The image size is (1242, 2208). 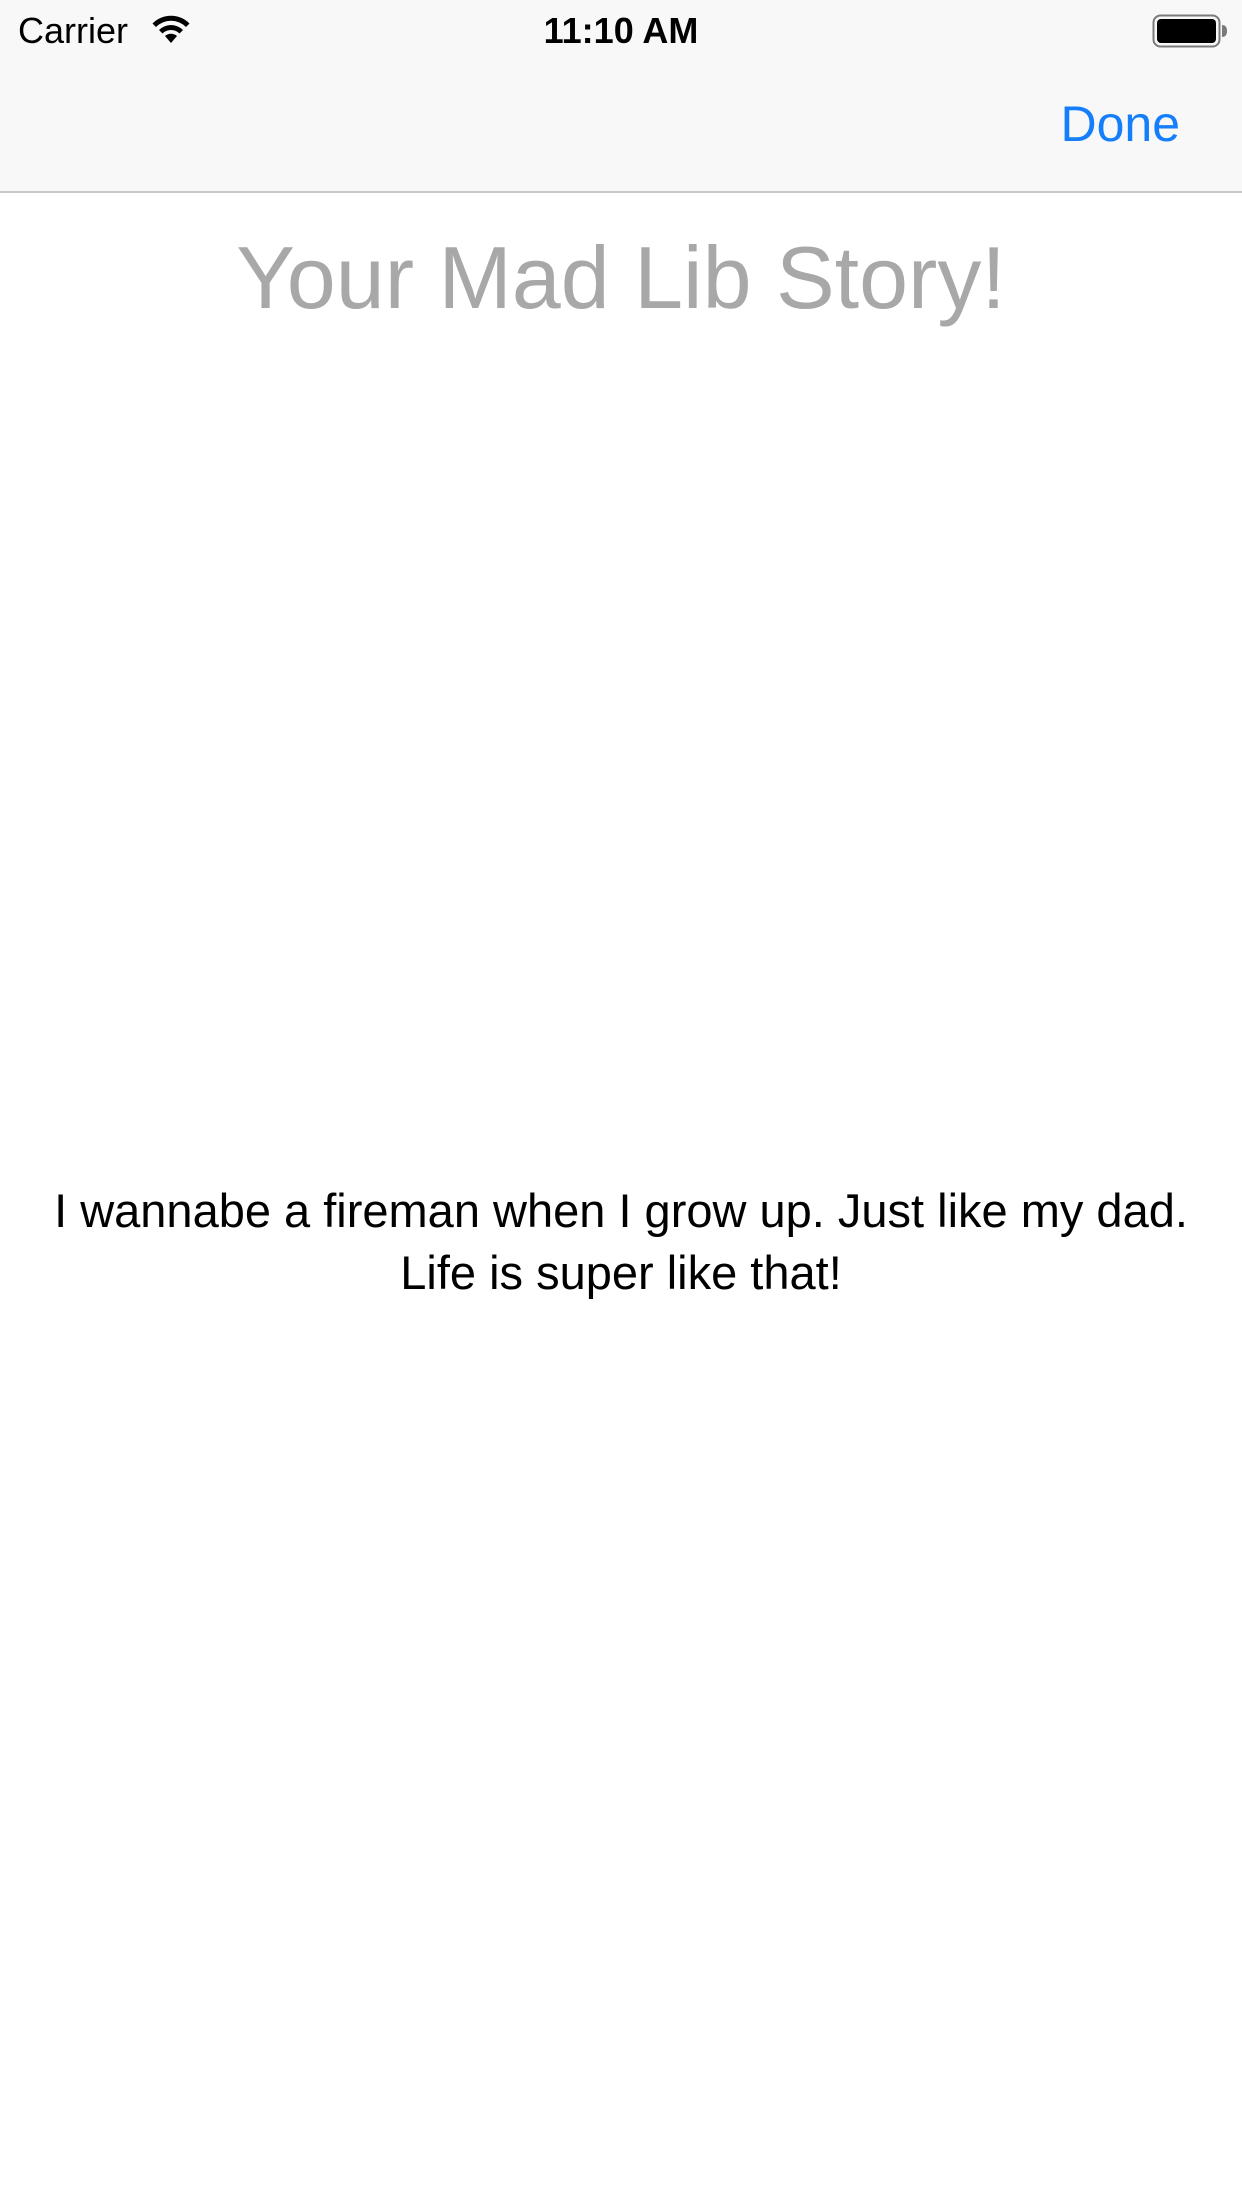 I want to click on status-bar: Carrier 11:10 AM, so click(x=621, y=30).